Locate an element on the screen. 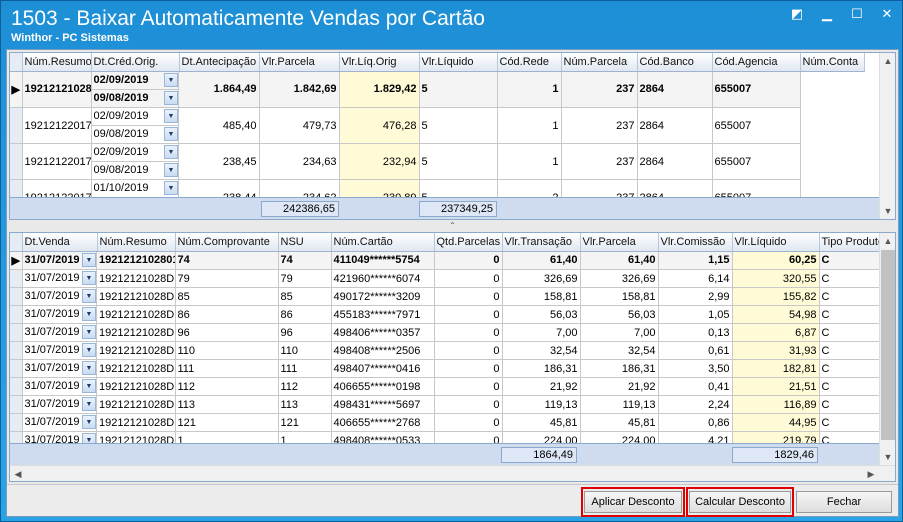 The image size is (903, 522). table-cell: 121 is located at coordinates (305, 422).